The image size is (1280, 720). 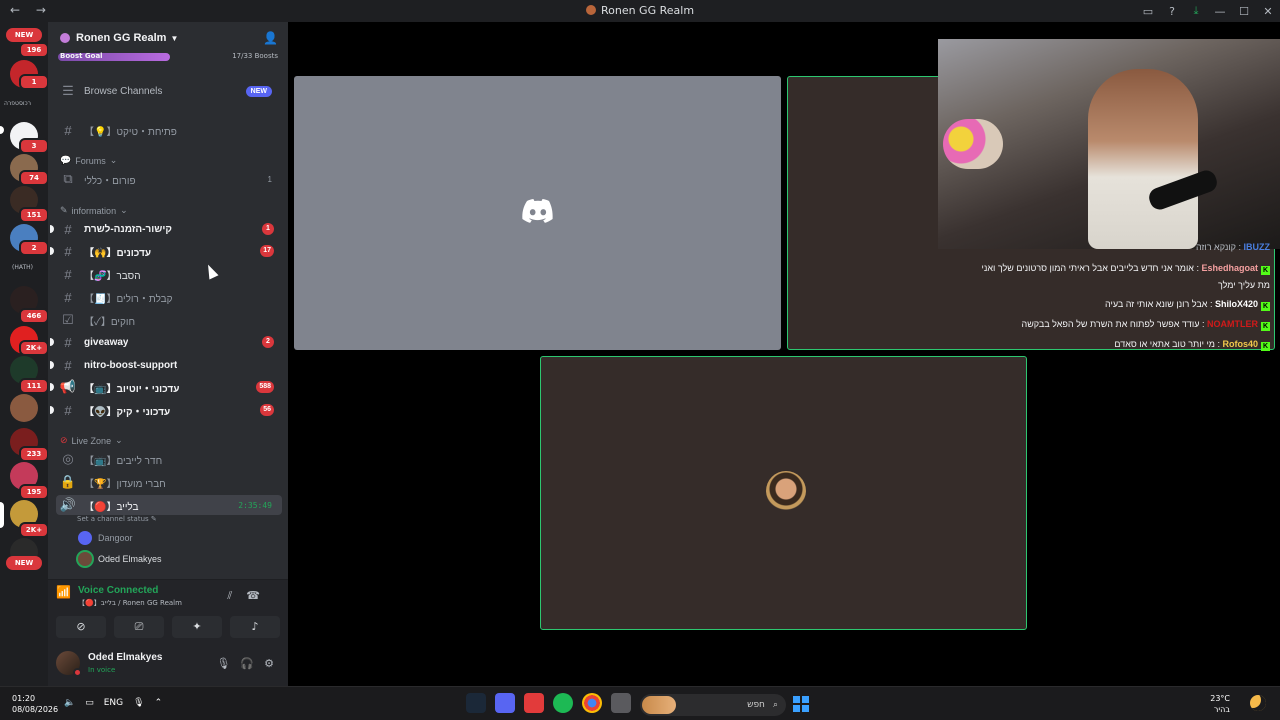 I want to click on weather-condition: בהיר, so click(x=1221, y=709).